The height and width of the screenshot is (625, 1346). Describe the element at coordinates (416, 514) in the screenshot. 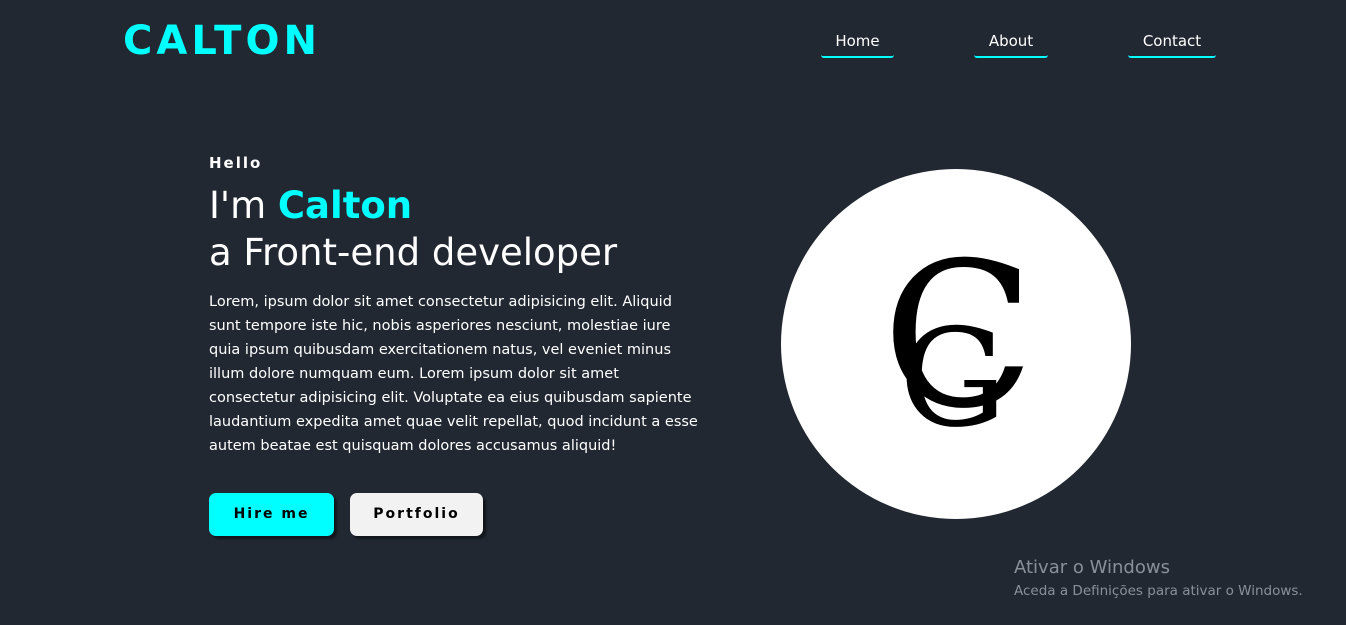

I see `portfolio-button: Portfolio` at that location.